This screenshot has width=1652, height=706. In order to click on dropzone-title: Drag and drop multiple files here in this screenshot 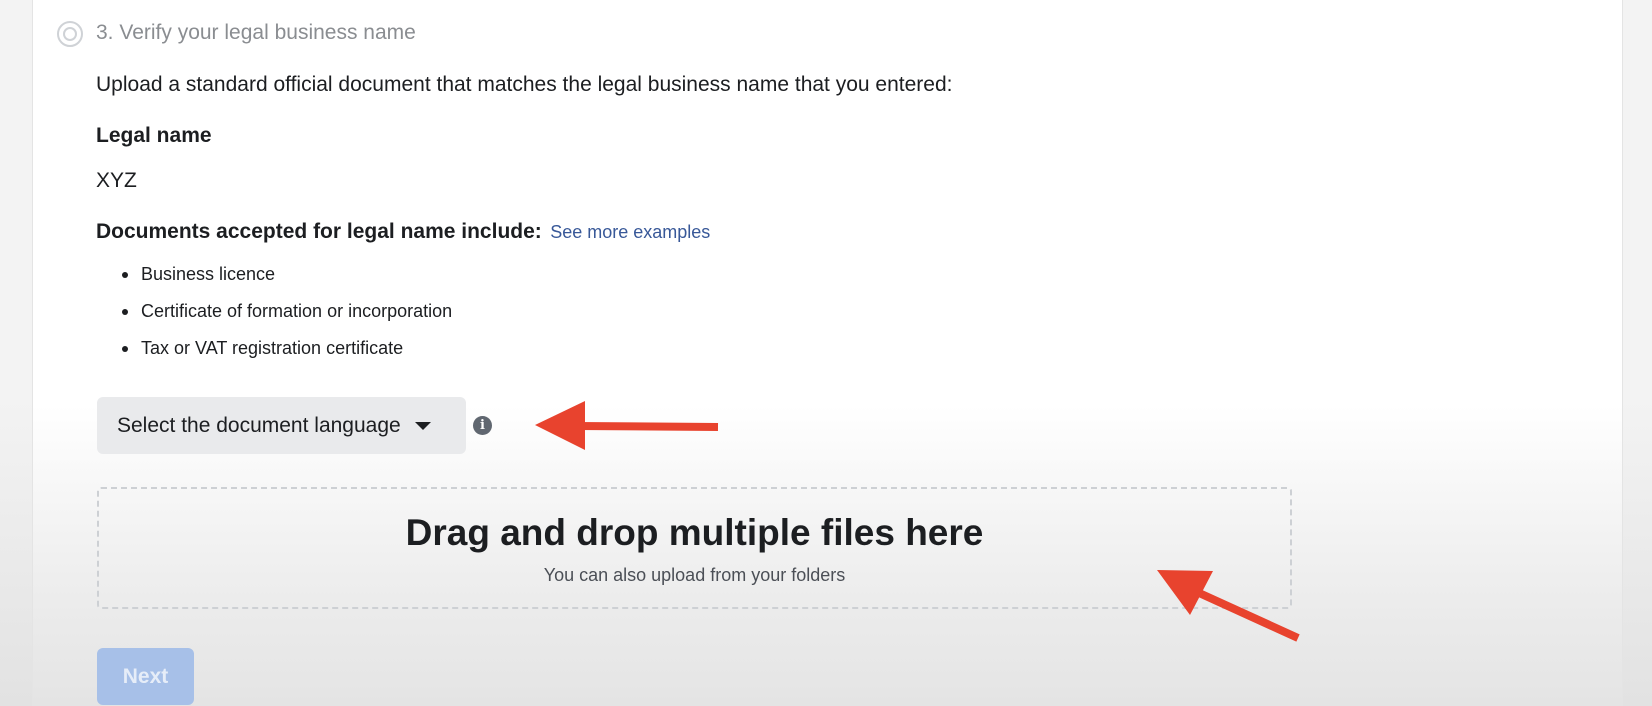, I will do `click(694, 532)`.